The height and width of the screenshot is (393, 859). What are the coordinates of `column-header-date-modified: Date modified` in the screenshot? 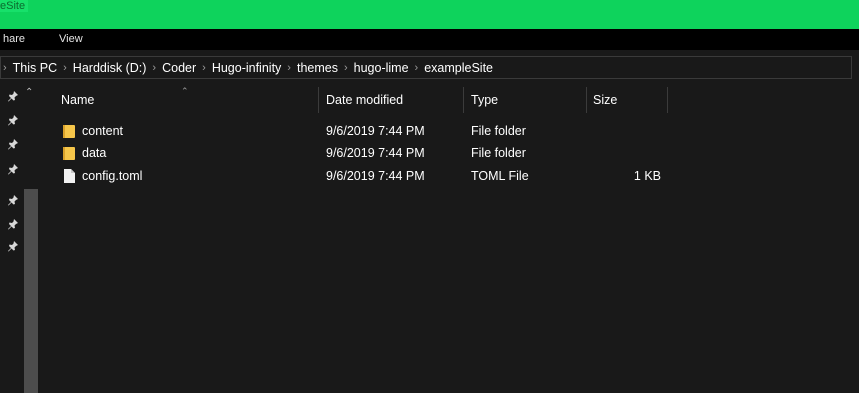 It's located at (364, 100).